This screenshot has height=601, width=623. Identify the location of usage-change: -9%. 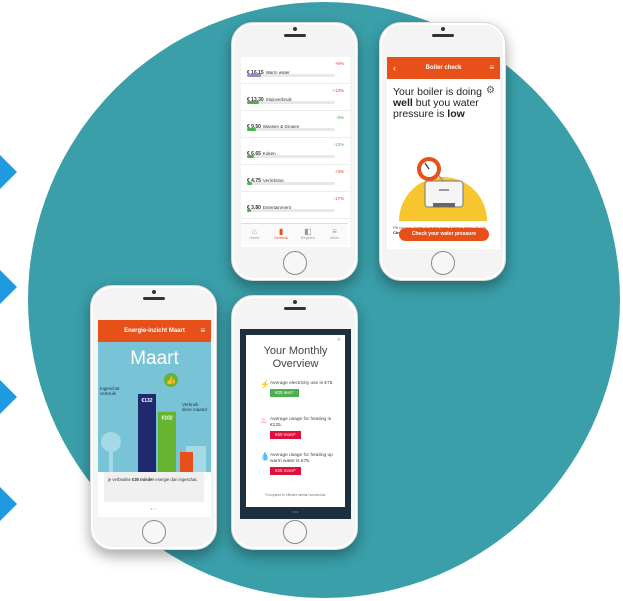
(339, 117).